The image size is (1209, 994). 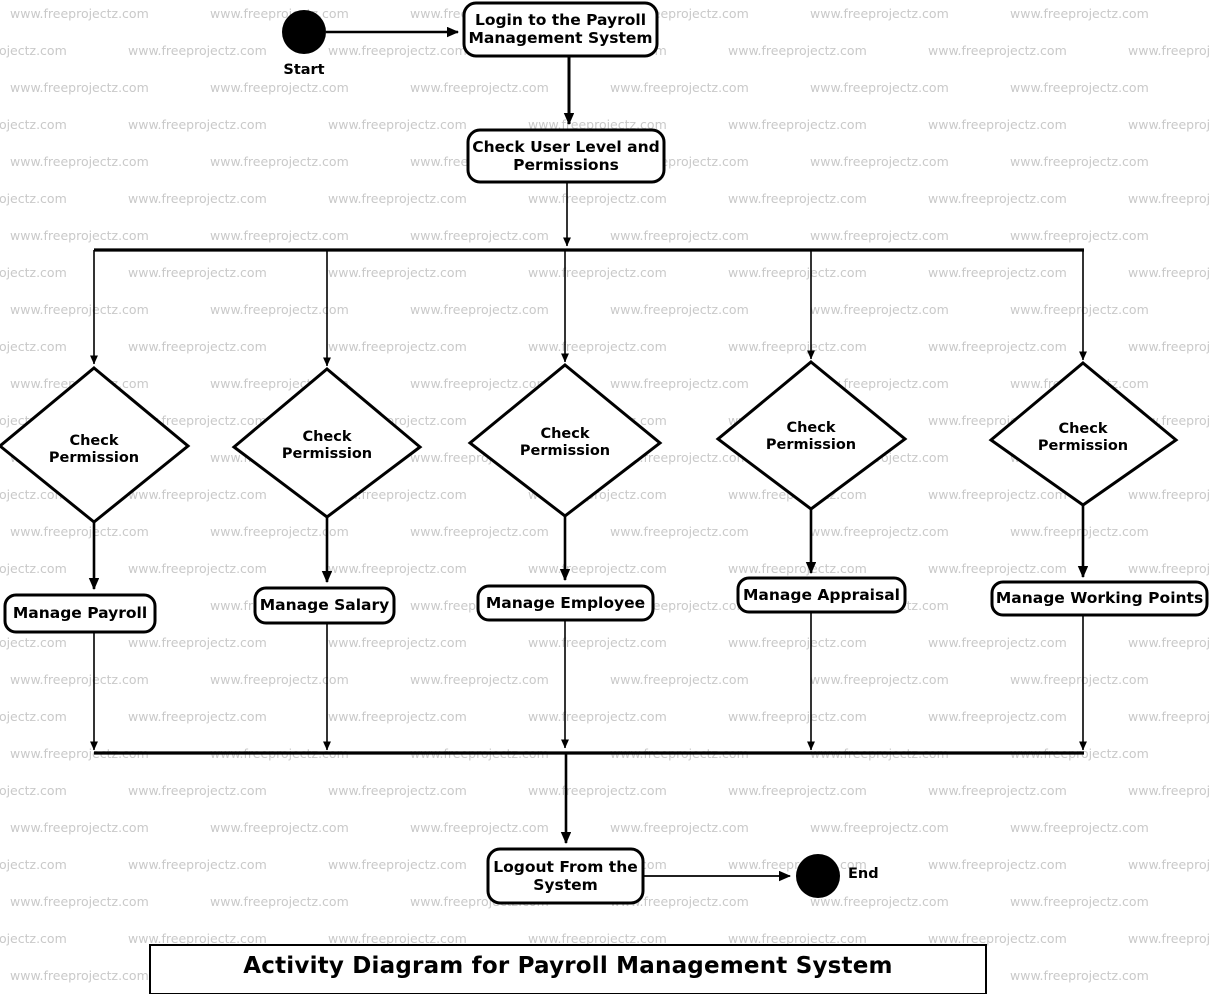 What do you see at coordinates (565, 876) in the screenshot?
I see `action-logout-box` at bounding box center [565, 876].